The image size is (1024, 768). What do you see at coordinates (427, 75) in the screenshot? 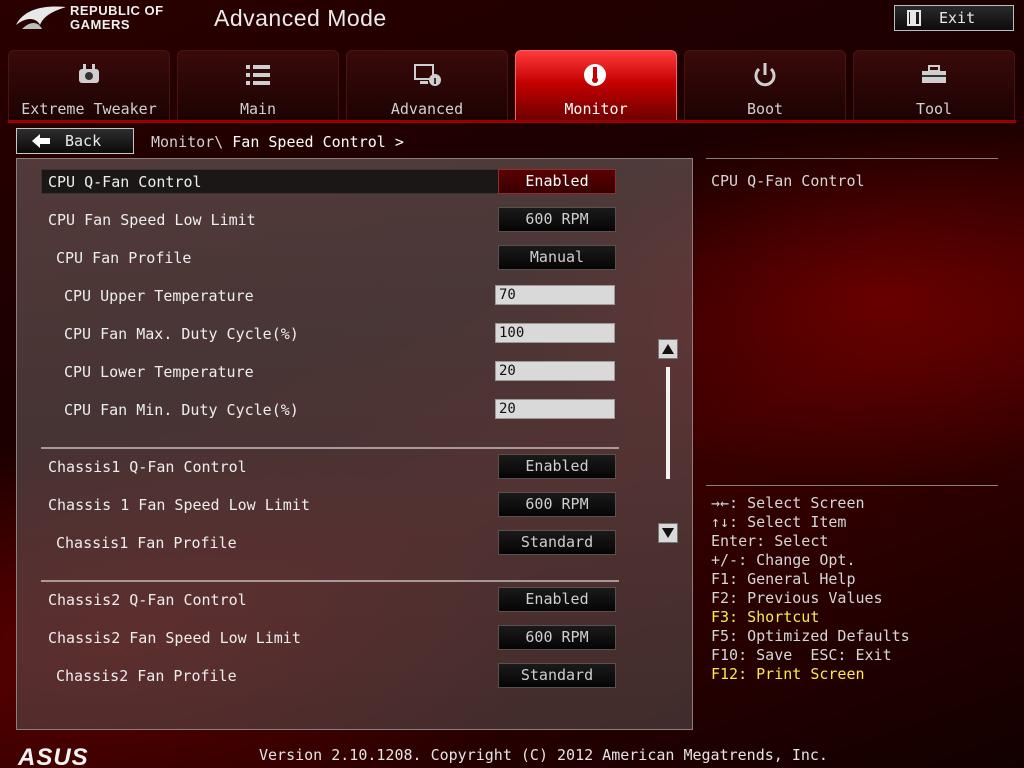
I see `advanced-icon` at bounding box center [427, 75].